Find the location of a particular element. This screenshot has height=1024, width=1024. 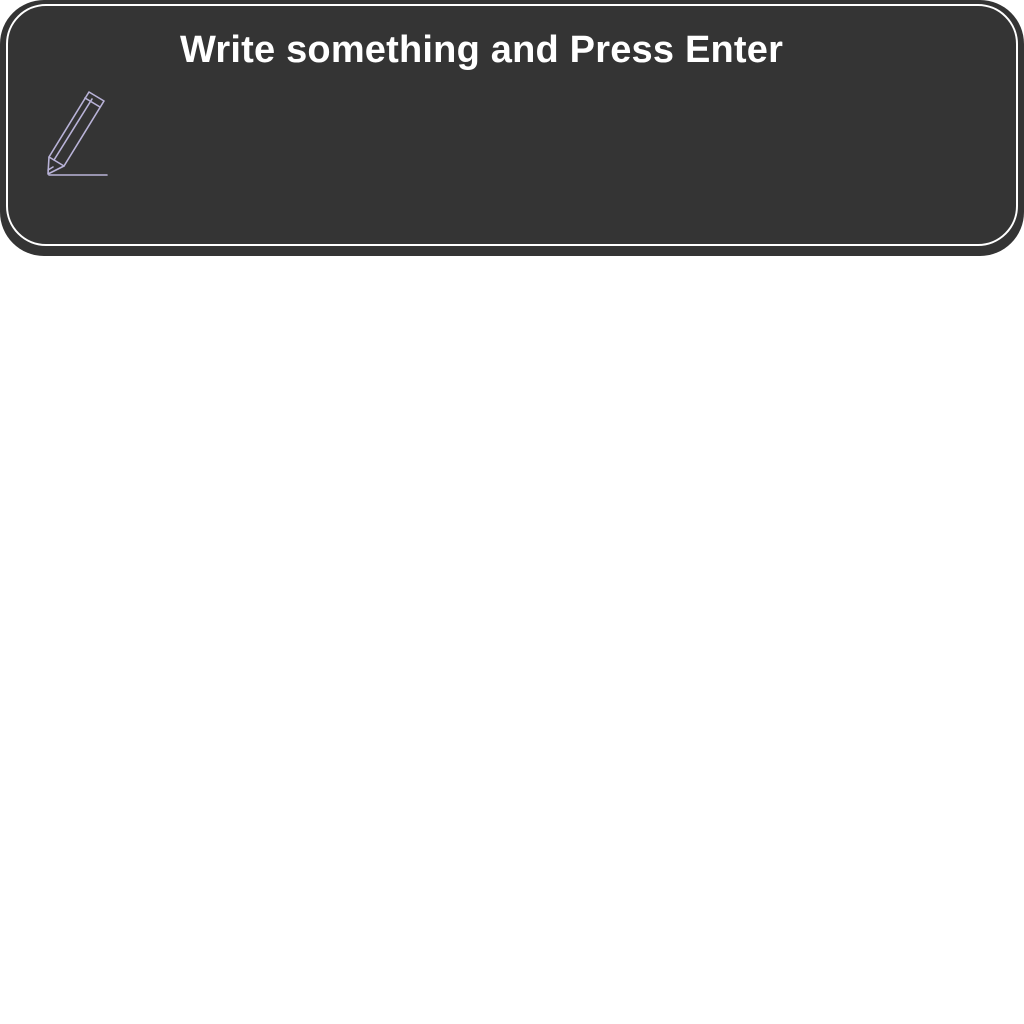

pencil-icon is located at coordinates (78, 133).